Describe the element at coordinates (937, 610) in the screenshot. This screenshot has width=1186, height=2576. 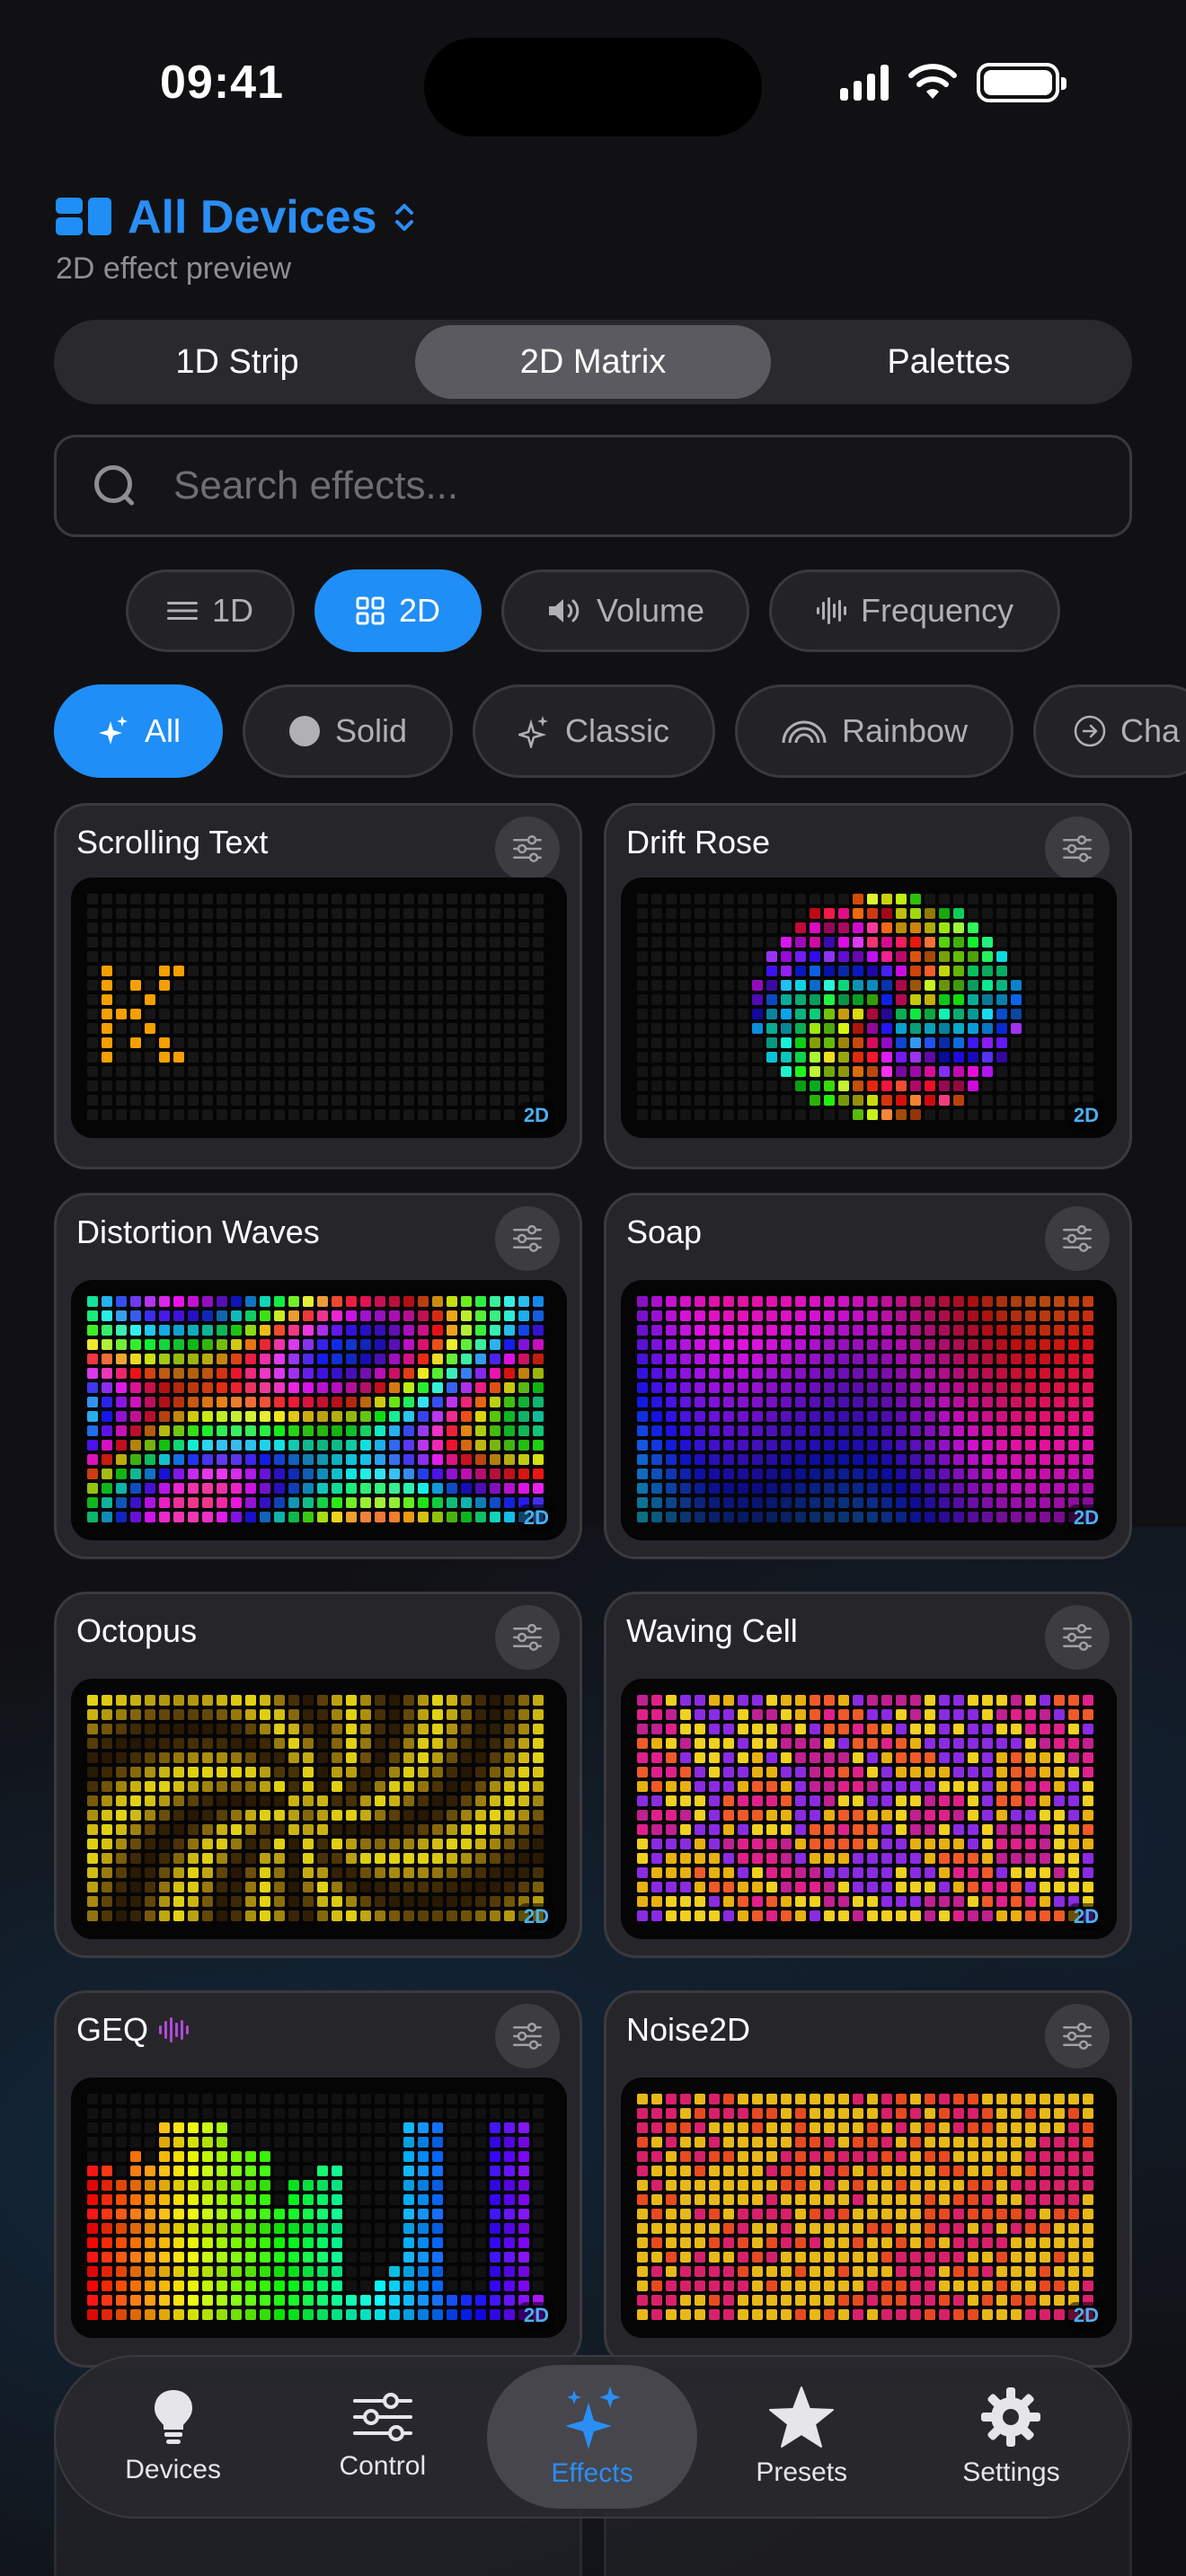
I see `filter-frequency-label: Frequency` at that location.